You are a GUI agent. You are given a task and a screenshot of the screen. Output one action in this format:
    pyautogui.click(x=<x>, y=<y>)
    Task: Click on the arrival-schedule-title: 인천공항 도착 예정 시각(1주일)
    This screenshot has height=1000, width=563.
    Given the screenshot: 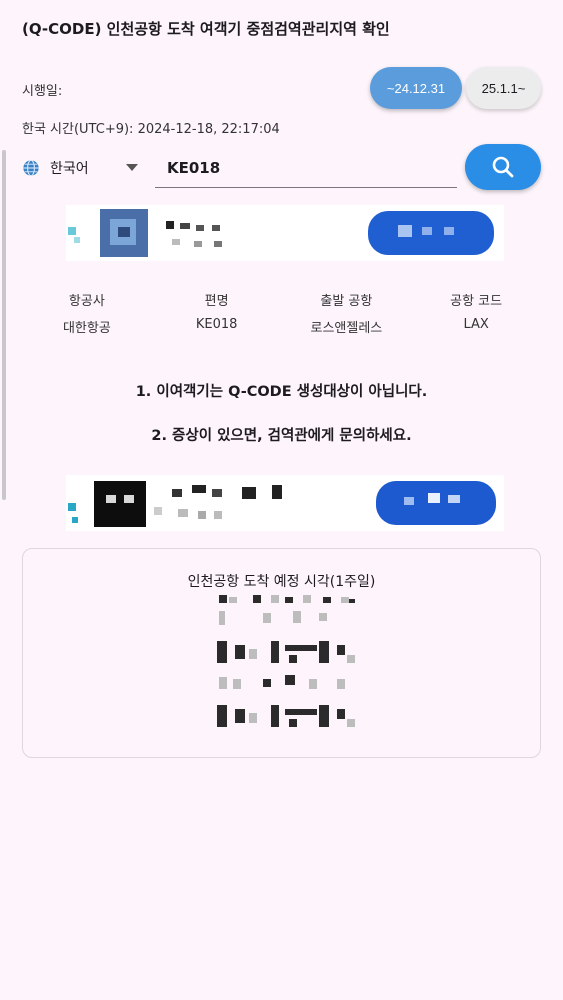 What is the action you would take?
    pyautogui.click(x=281, y=582)
    